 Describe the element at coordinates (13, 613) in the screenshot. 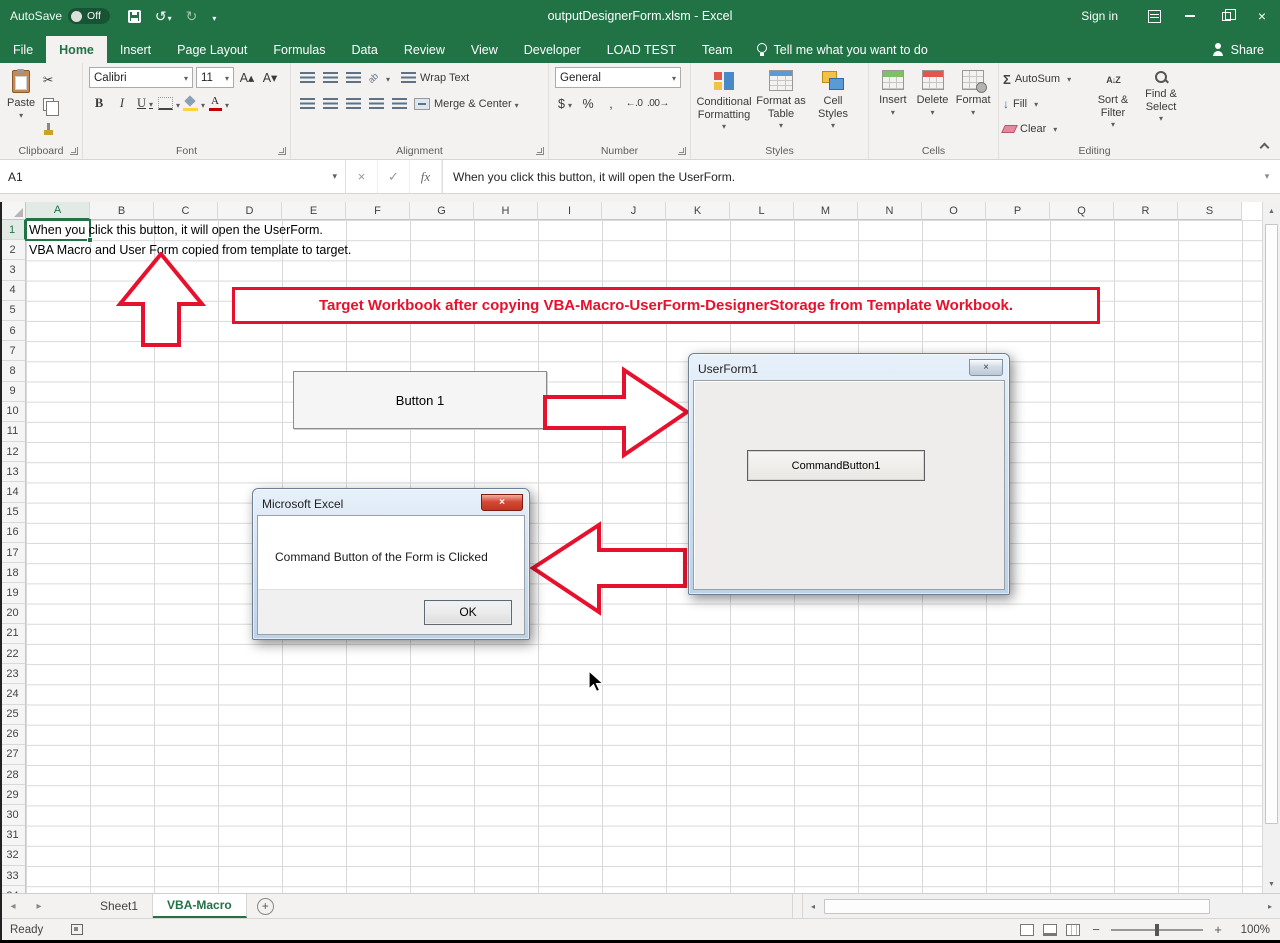

I see `row-header-20: 20` at that location.